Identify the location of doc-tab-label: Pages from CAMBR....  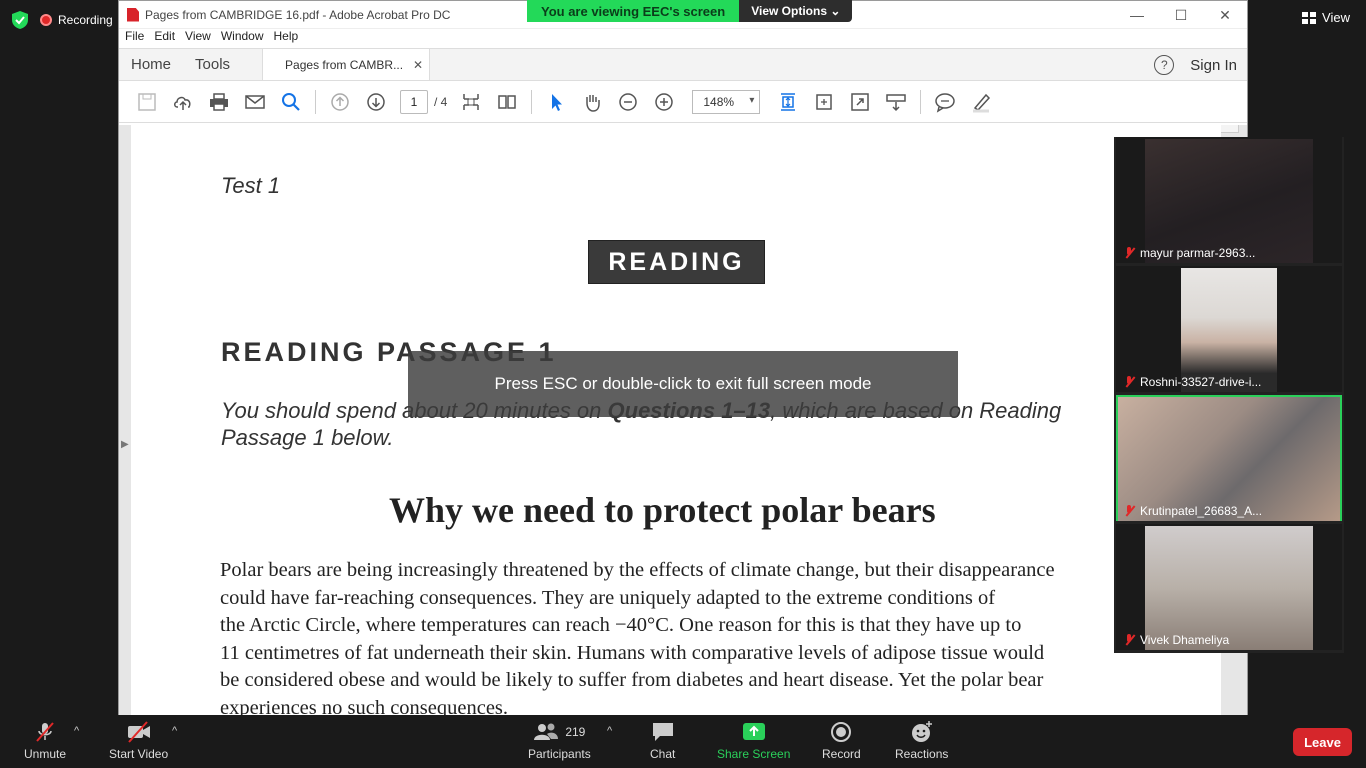
(344, 65).